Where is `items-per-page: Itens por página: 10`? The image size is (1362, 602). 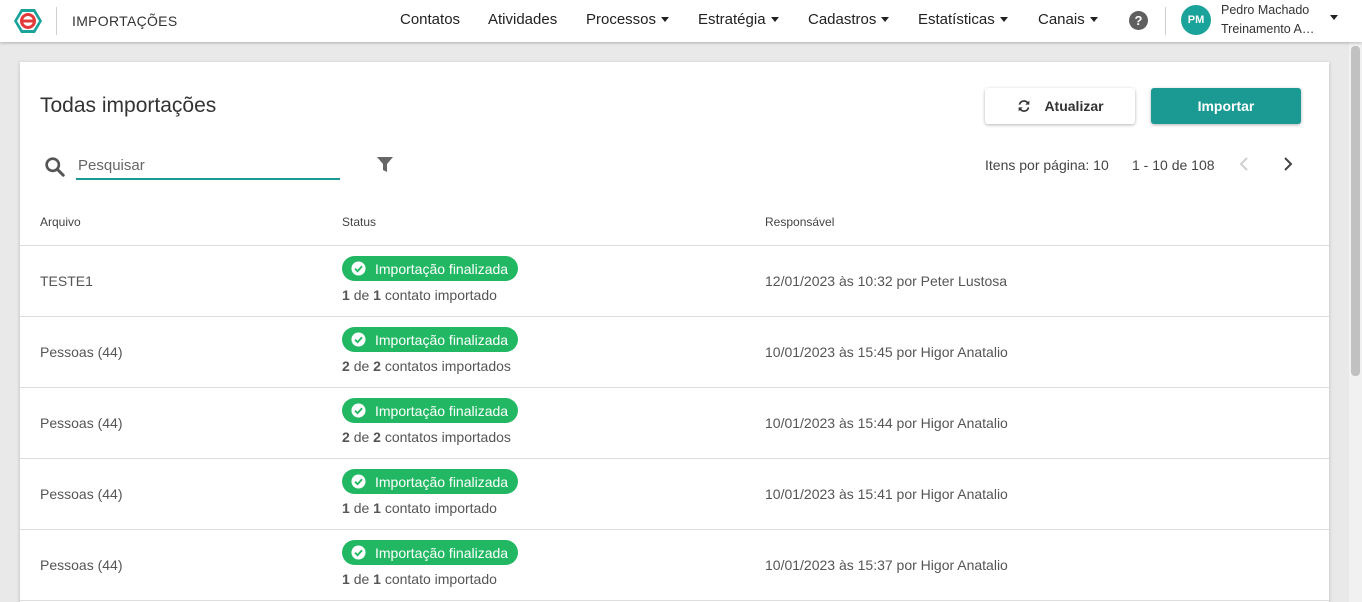 items-per-page: Itens por página: 10 is located at coordinates (1047, 165).